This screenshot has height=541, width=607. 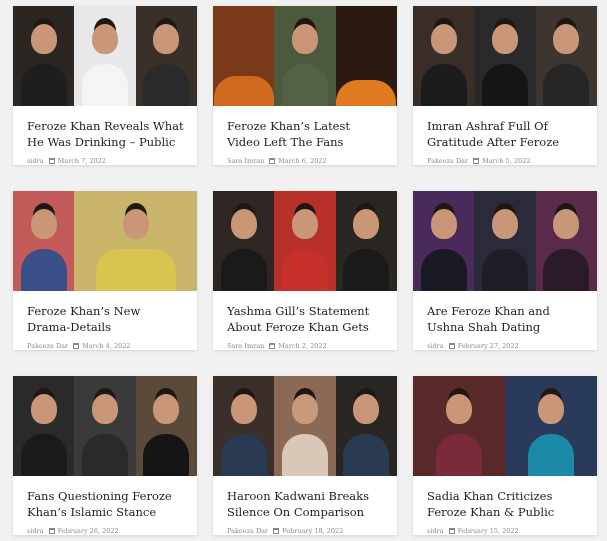 I want to click on article-meta: Pakeeza Dar March 4, 2022, so click(x=105, y=346).